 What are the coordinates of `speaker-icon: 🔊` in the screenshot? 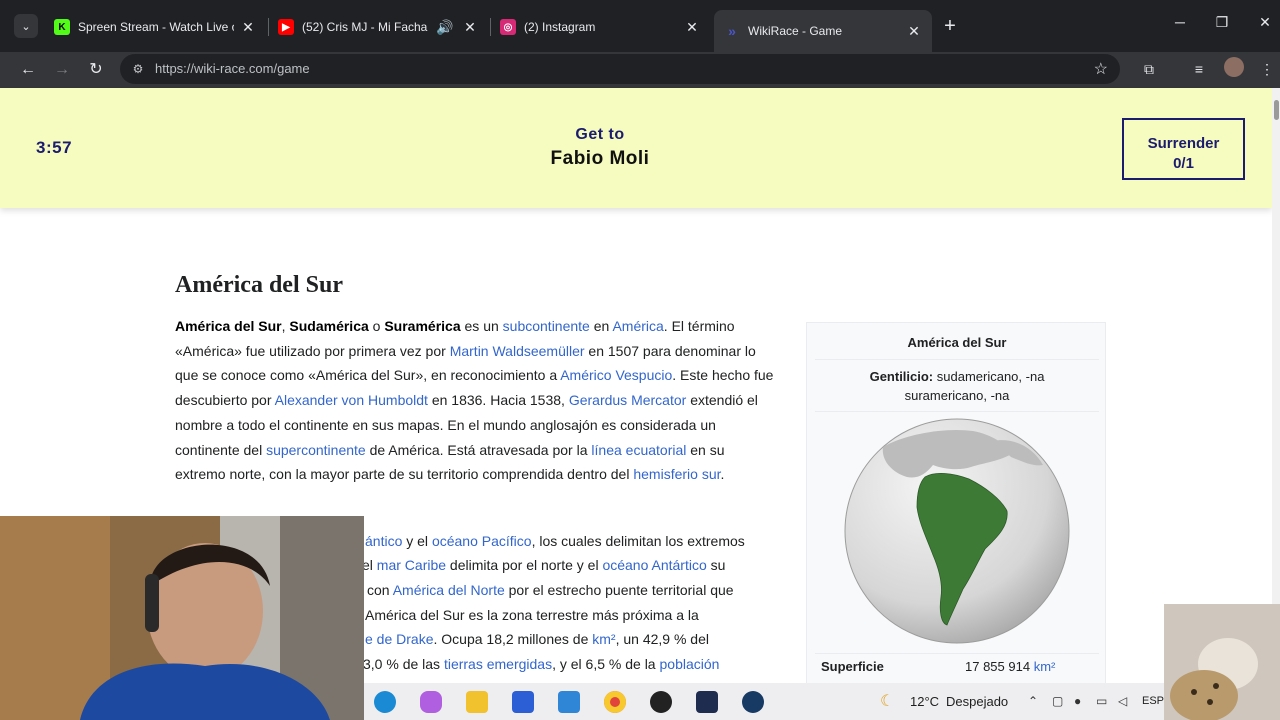 It's located at (445, 27).